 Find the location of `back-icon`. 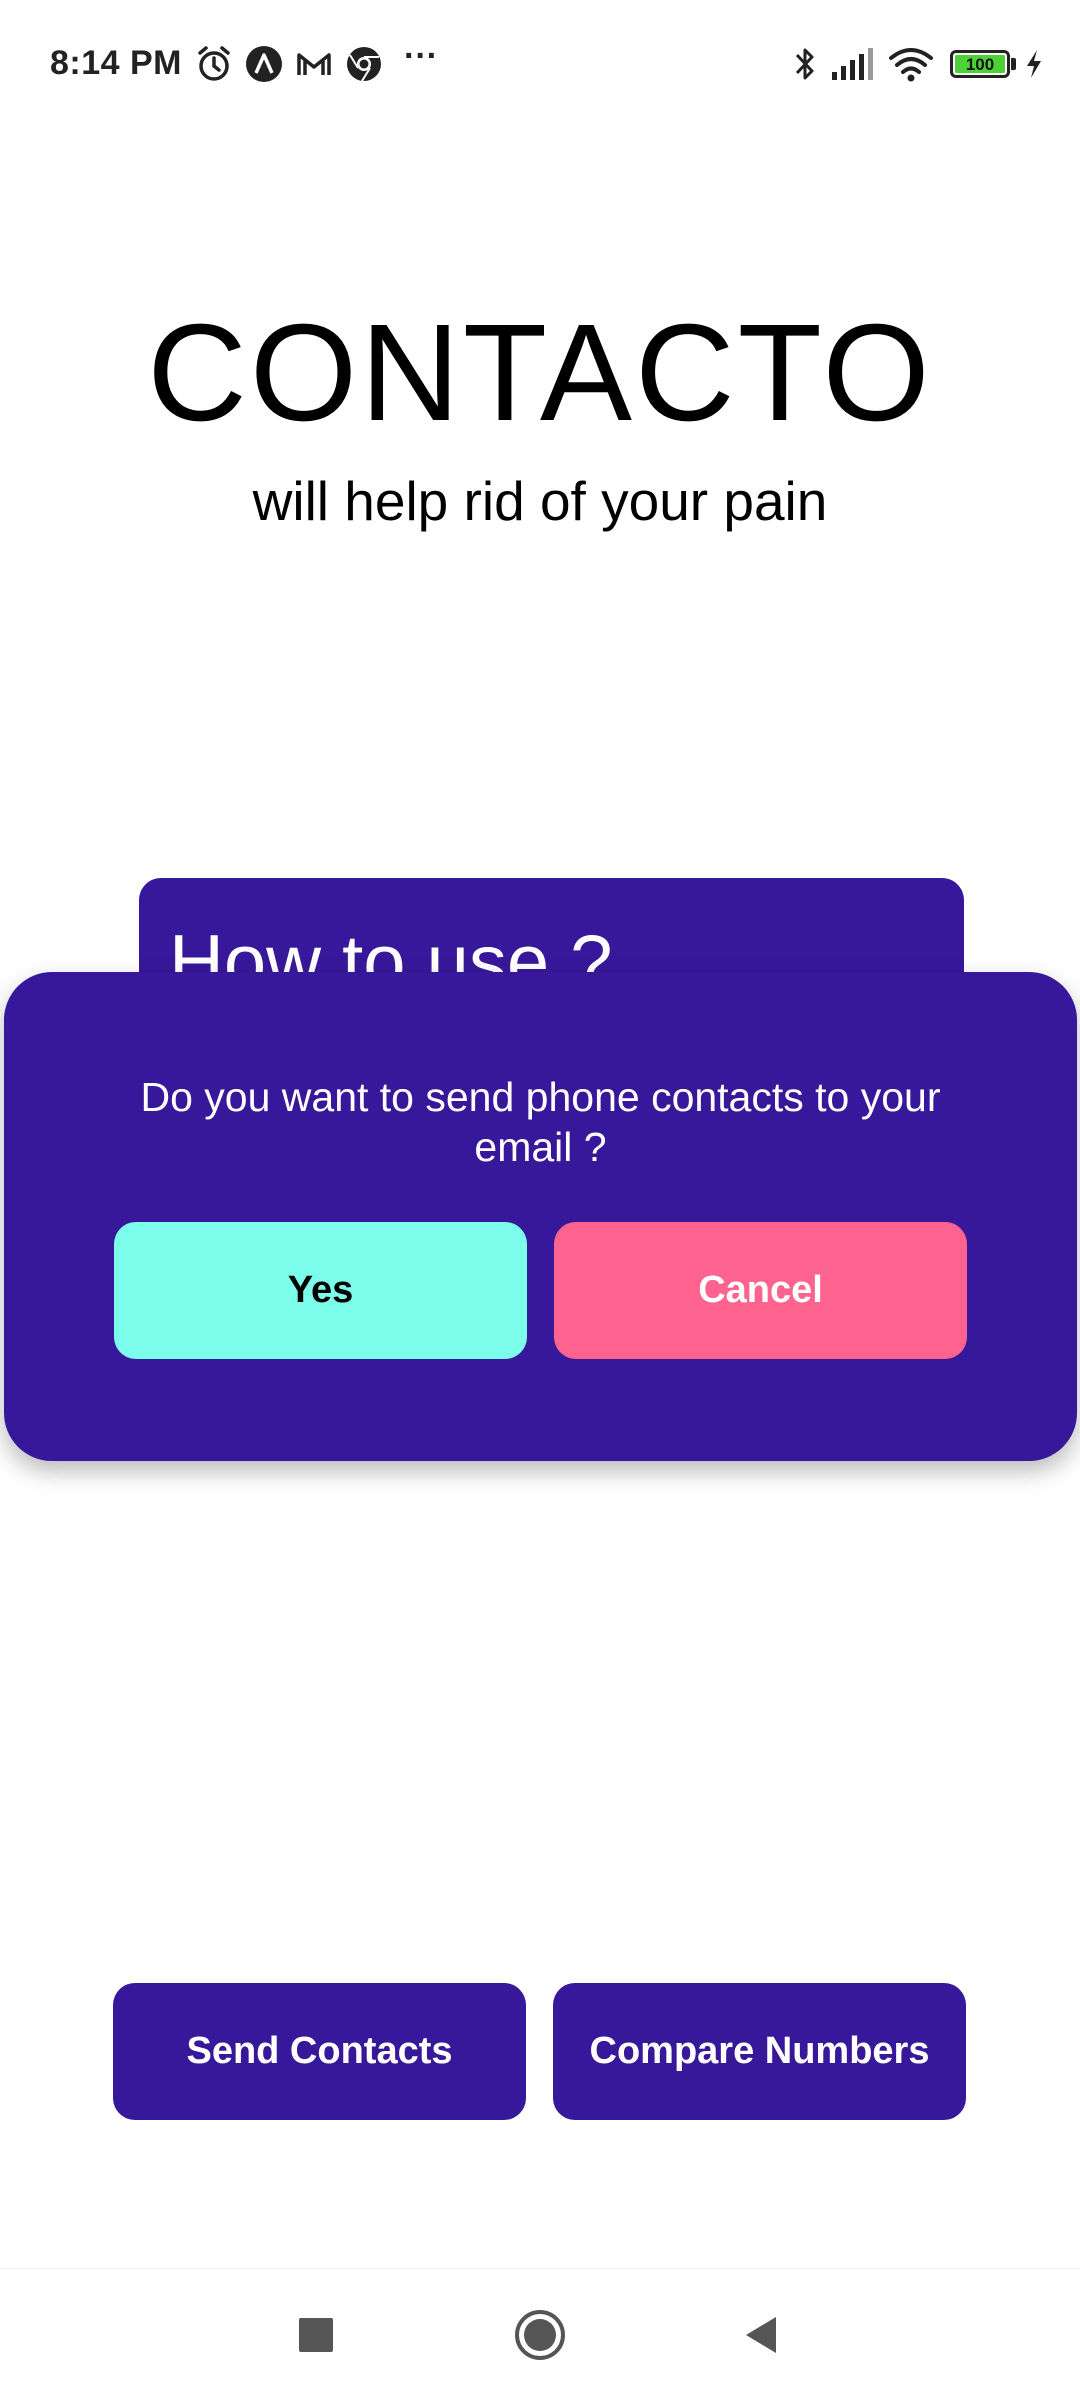

back-icon is located at coordinates (761, 2335).